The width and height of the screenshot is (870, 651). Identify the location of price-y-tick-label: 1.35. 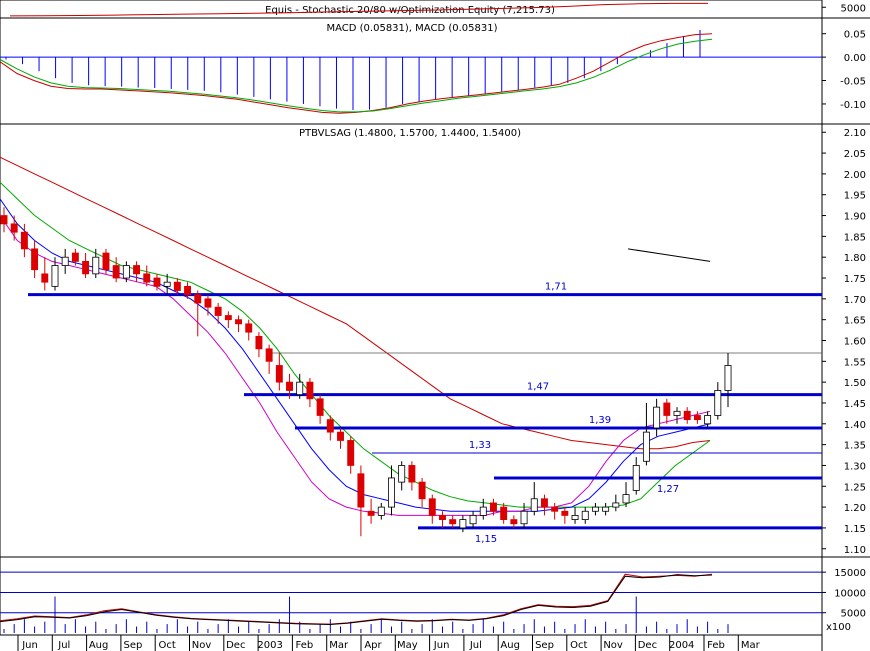
(855, 446).